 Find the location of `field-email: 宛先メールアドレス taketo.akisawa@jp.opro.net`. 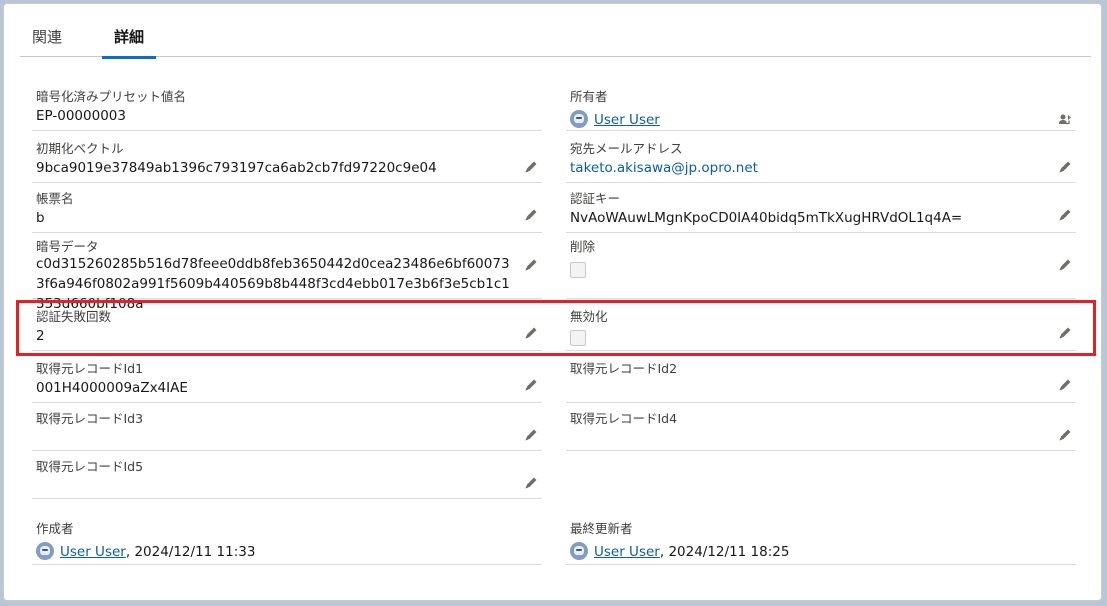

field-email: 宛先メールアドレス taketo.akisawa@jp.opro.net is located at coordinates (821, 160).